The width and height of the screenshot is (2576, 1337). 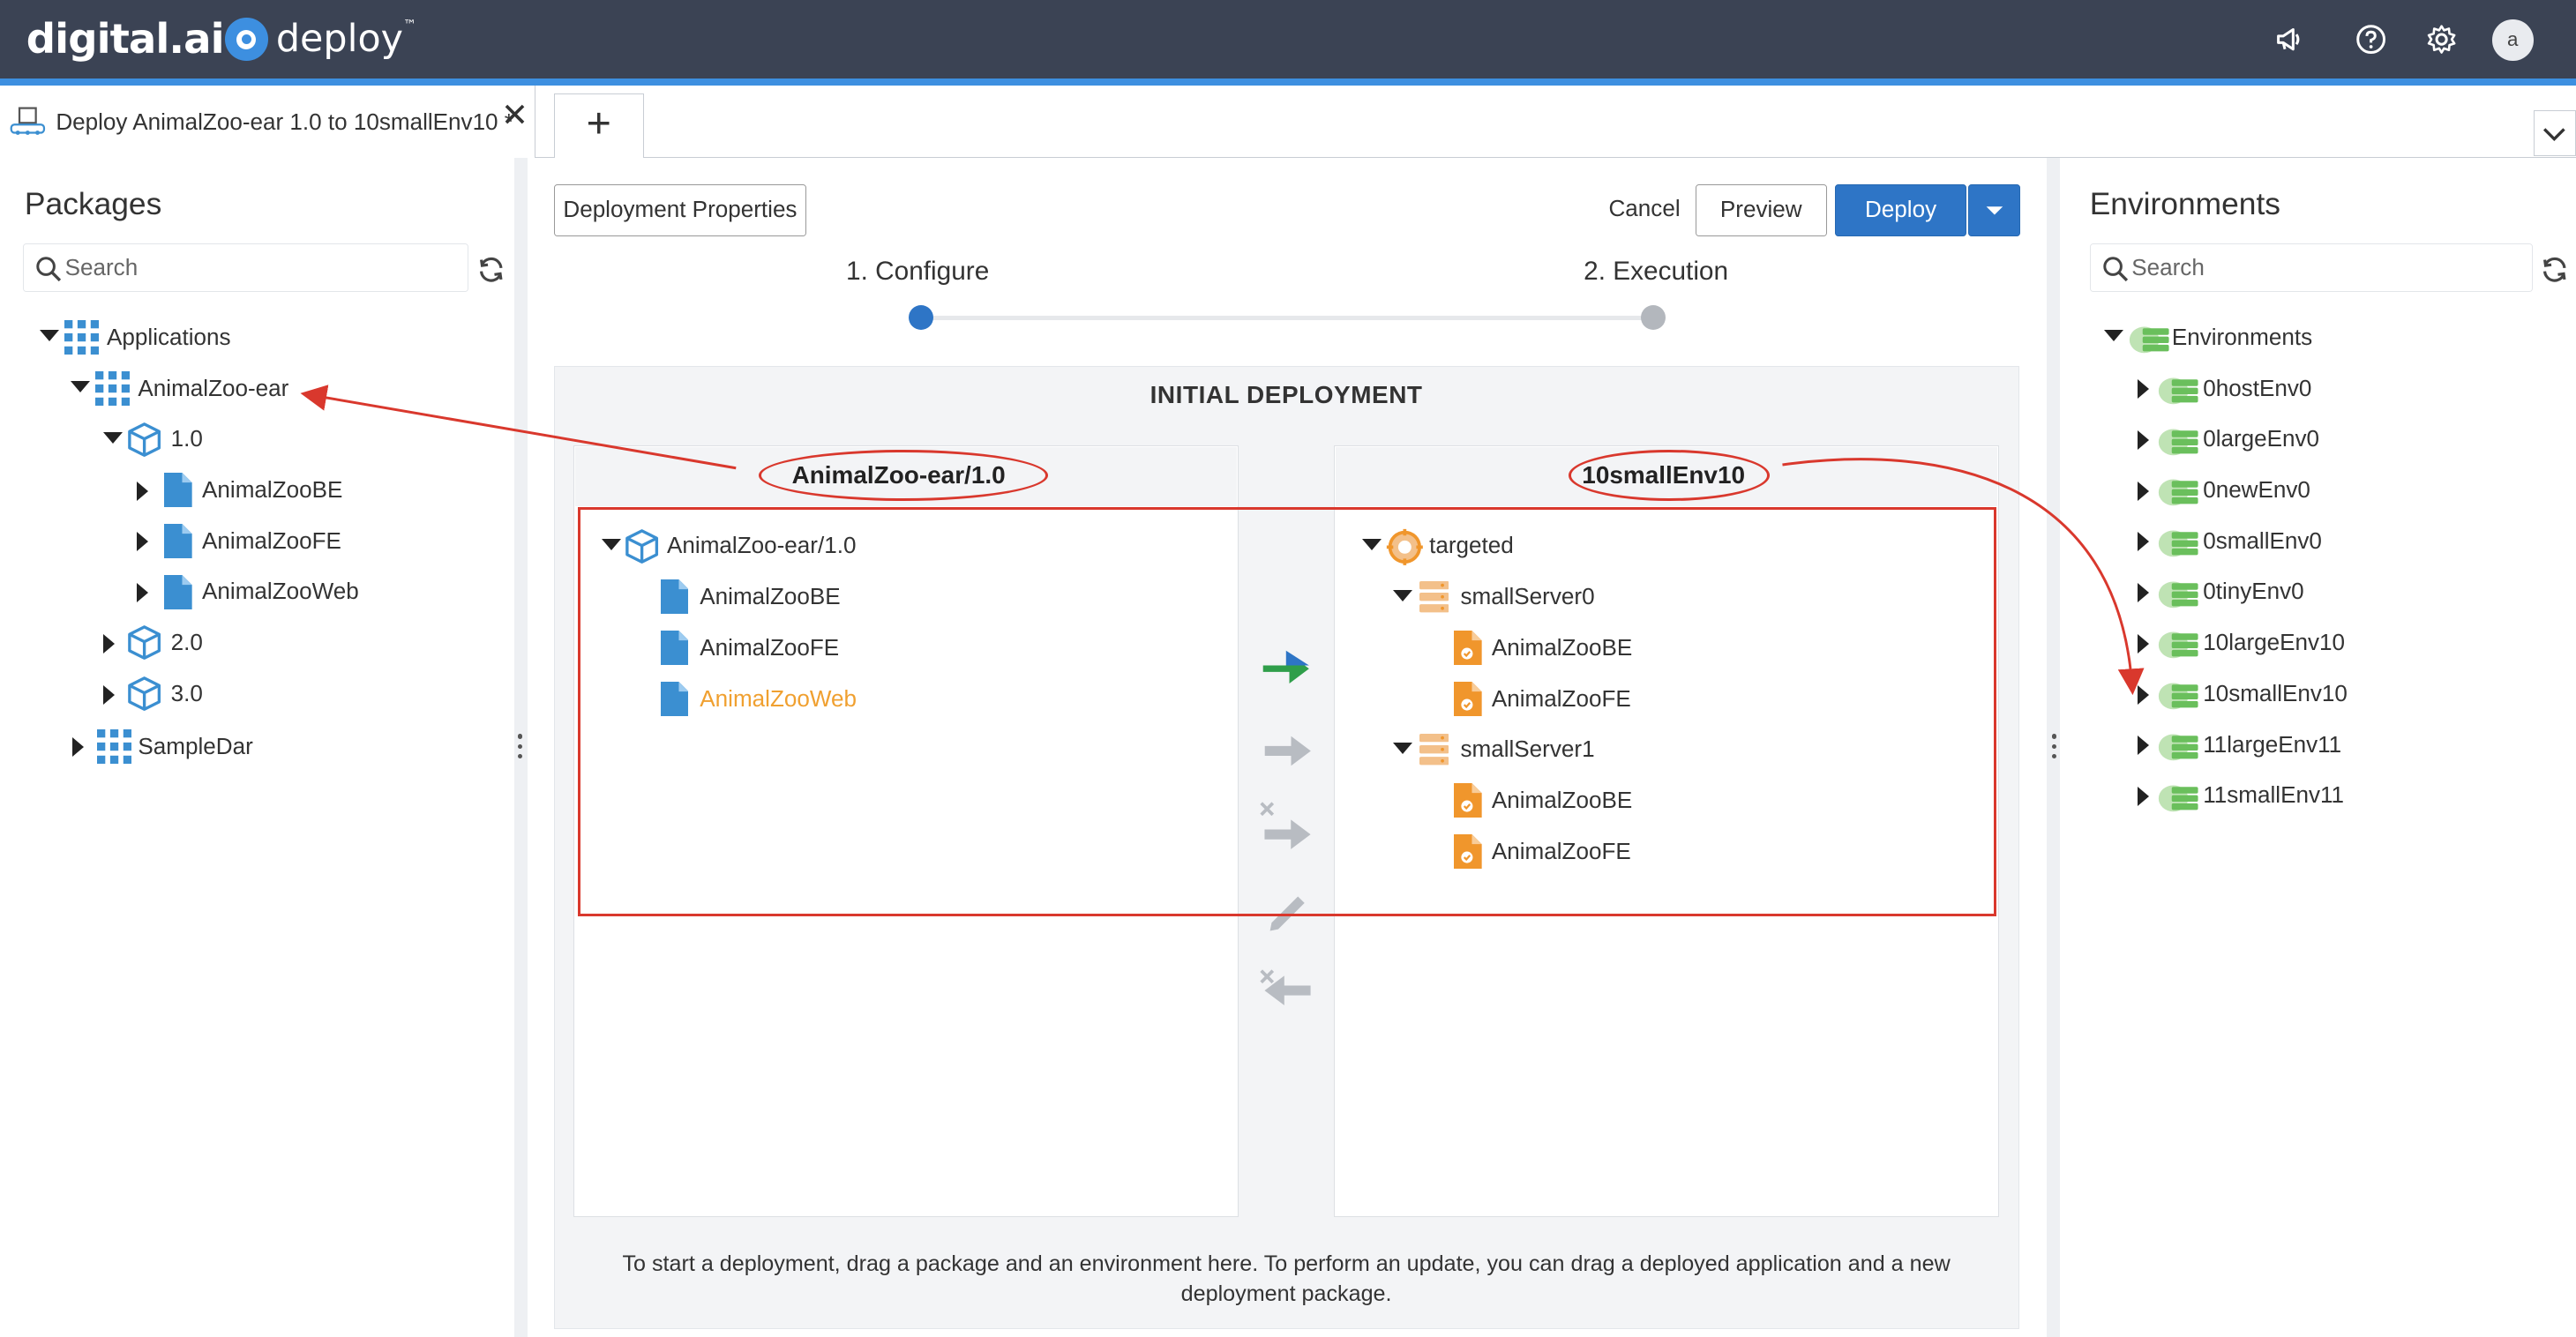 What do you see at coordinates (1288, 82) in the screenshot?
I see `top-bar-accent` at bounding box center [1288, 82].